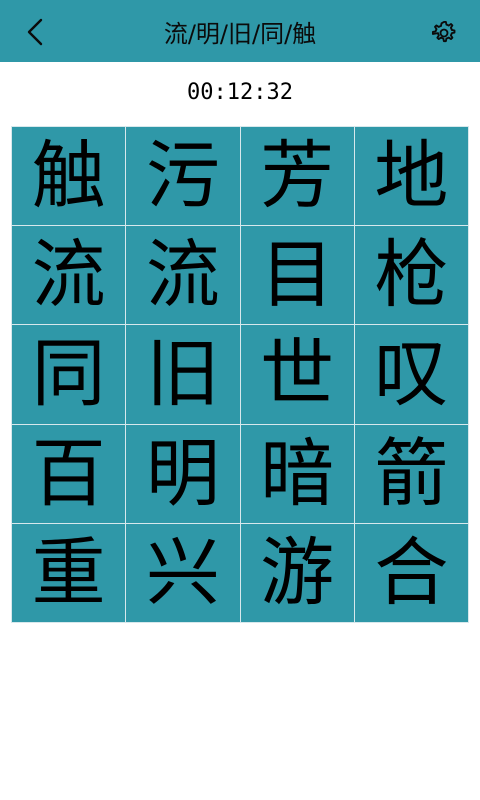  What do you see at coordinates (411, 473) in the screenshot?
I see `grid-cell: 箭` at bounding box center [411, 473].